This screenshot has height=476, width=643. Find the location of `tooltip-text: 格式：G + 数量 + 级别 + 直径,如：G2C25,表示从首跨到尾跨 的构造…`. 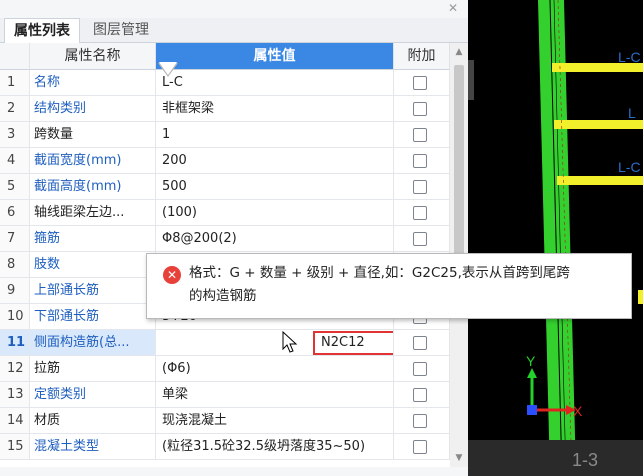

tooltip-text: 格式：G + 数量 + 级别 + 直径,如：G2C25,表示从首跨到尾跨 的构造… is located at coordinates (404, 285).